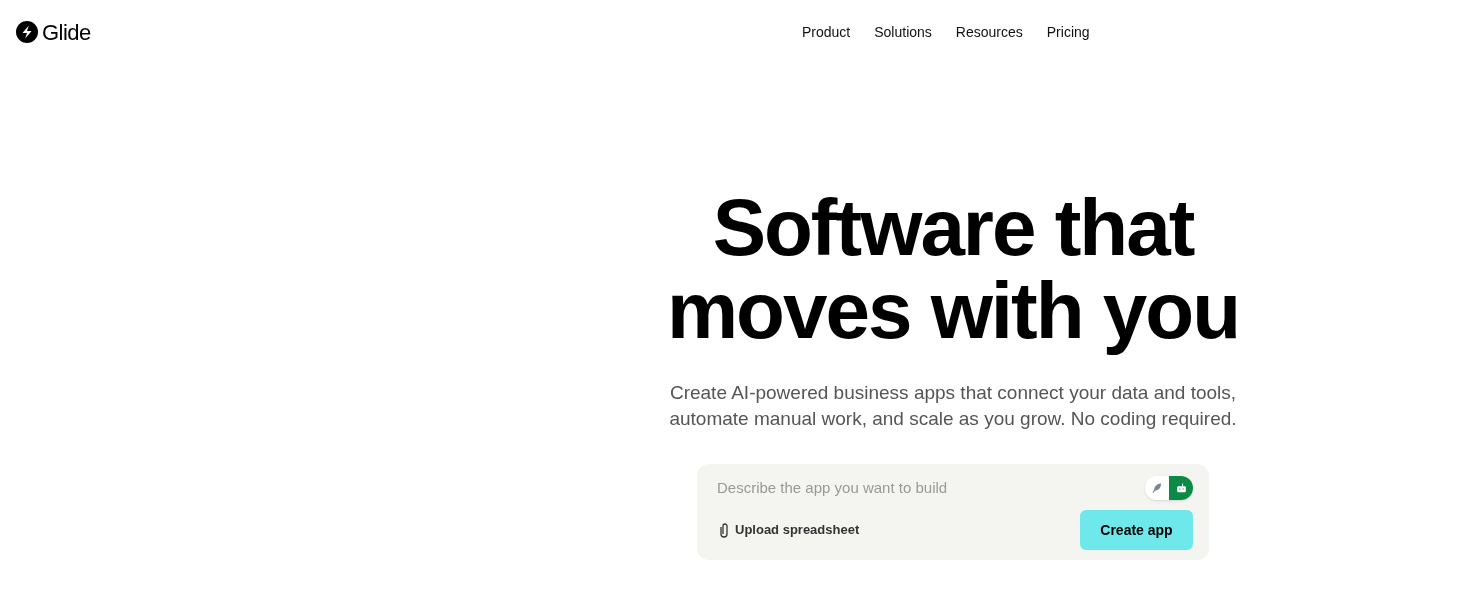 The width and height of the screenshot is (1473, 615). Describe the element at coordinates (826, 32) in the screenshot. I see `nav-link: Product` at that location.